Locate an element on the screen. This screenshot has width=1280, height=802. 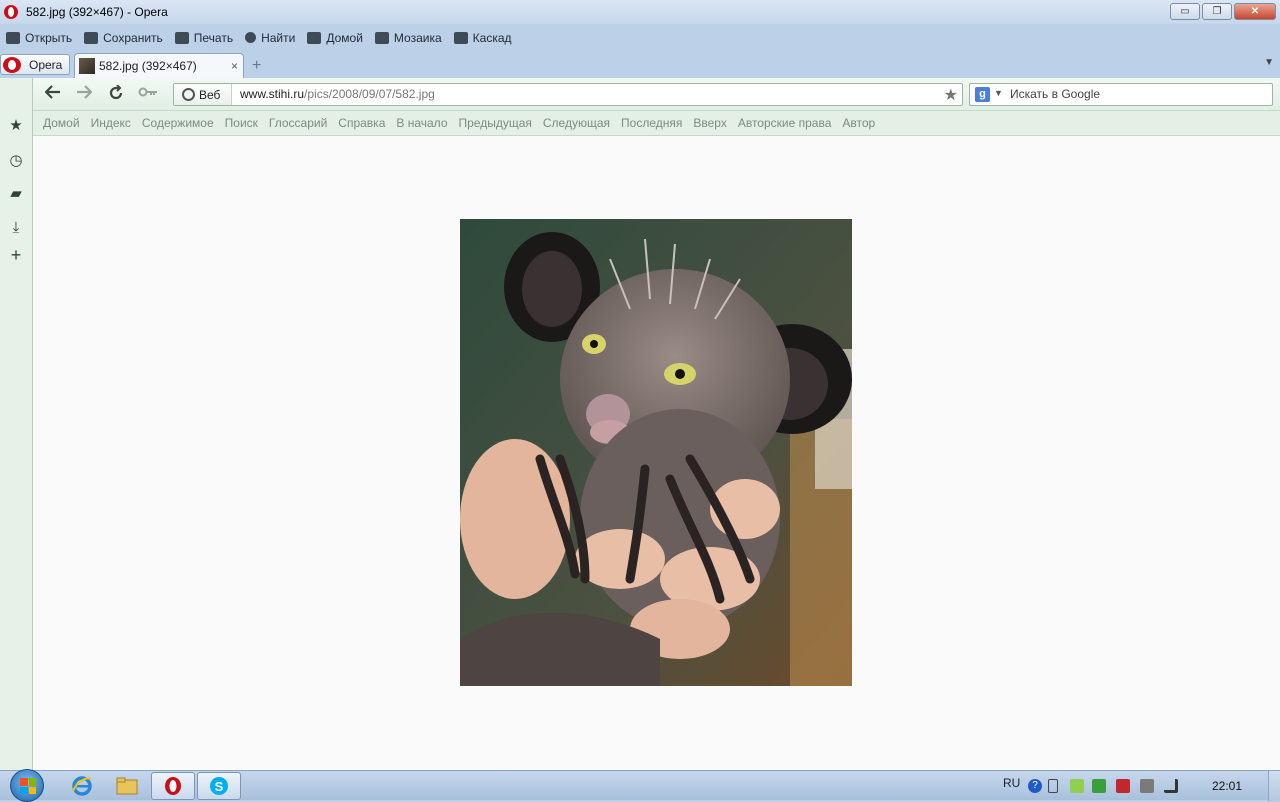
print-icon is located at coordinates (181, 37).